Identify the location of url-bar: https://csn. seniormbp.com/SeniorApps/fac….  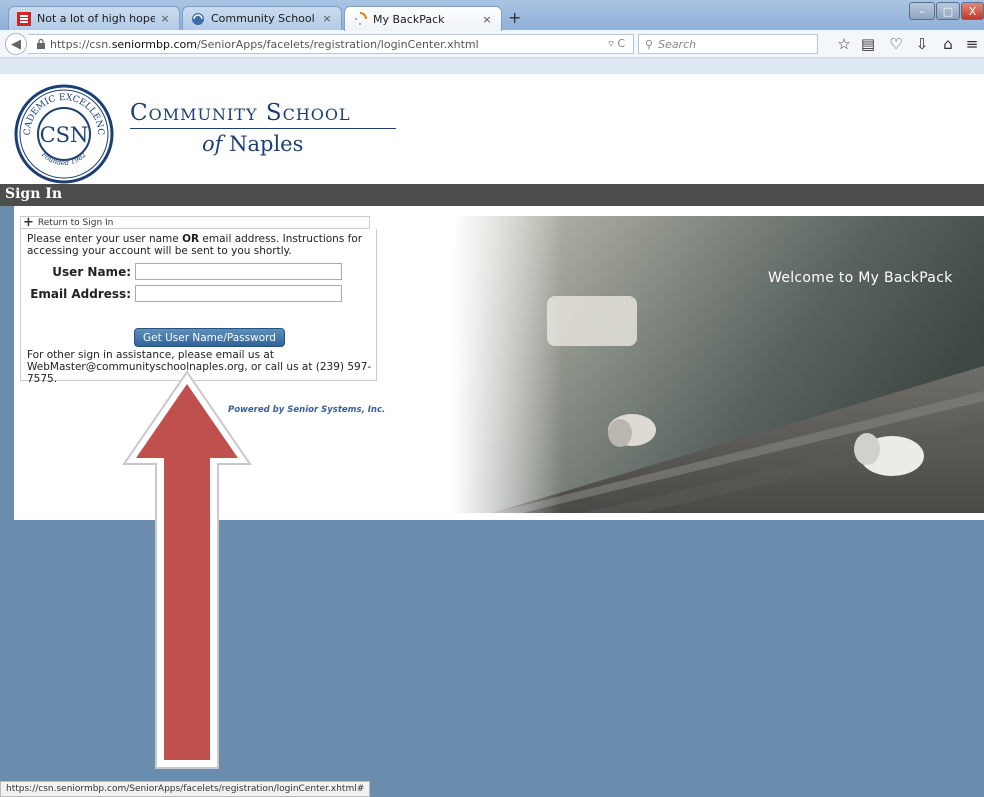
(331, 44).